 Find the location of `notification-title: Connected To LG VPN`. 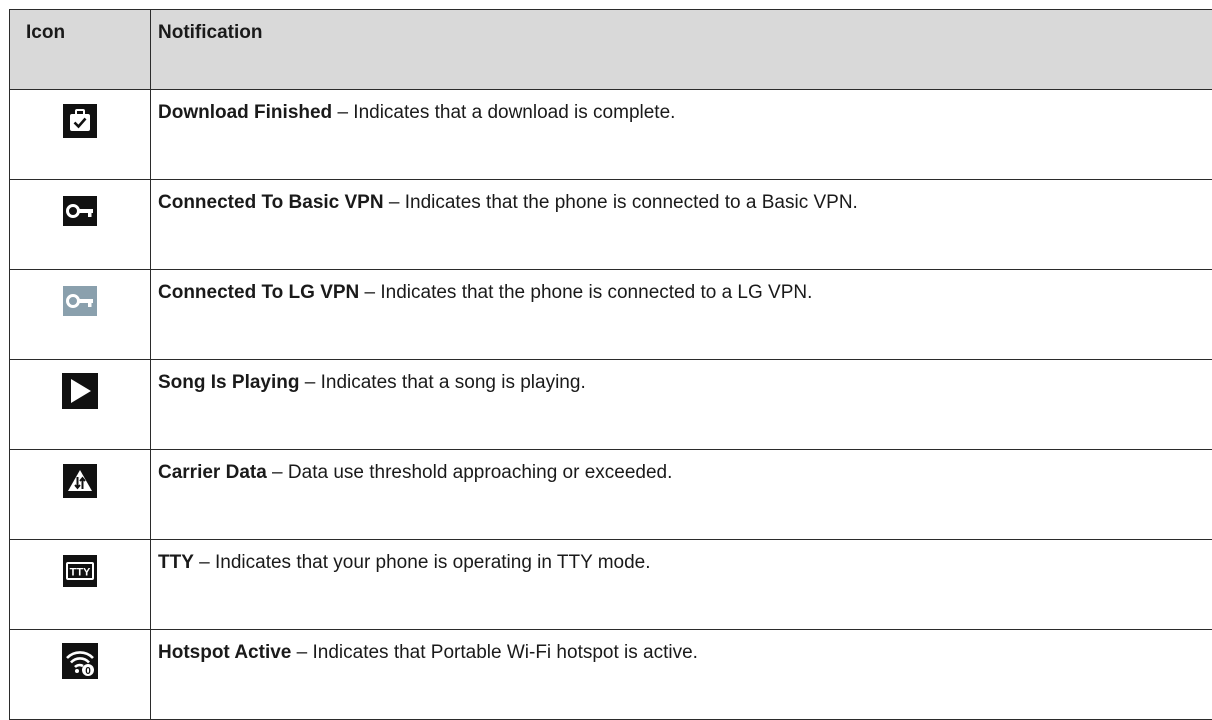

notification-title: Connected To LG VPN is located at coordinates (258, 292).